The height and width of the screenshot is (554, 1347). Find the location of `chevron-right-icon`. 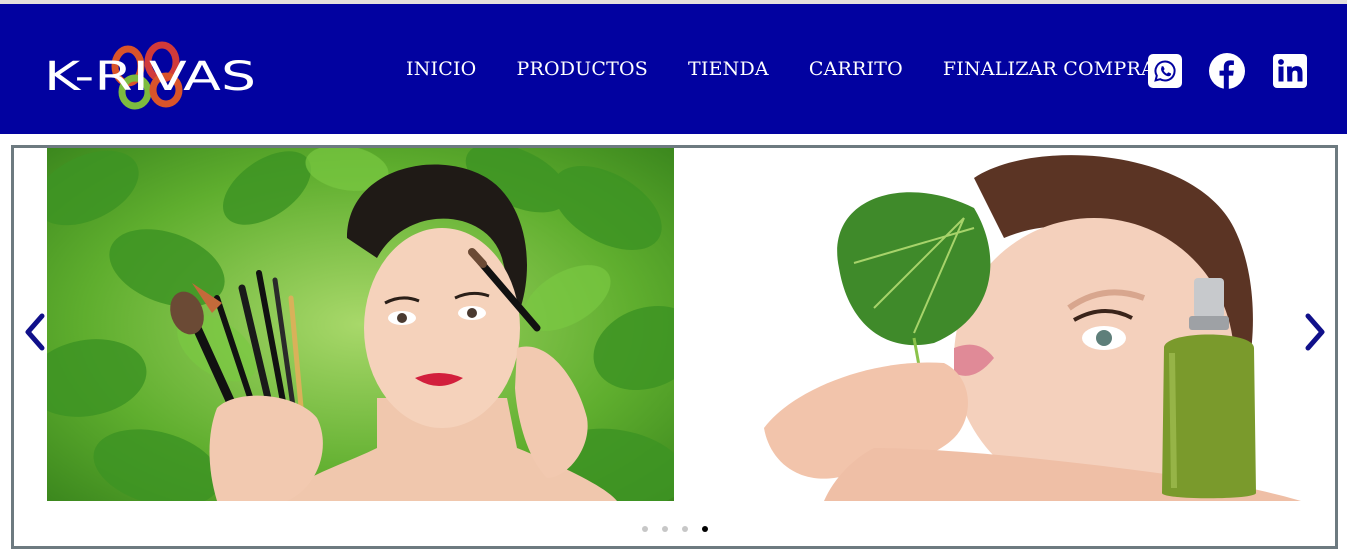

chevron-right-icon is located at coordinates (1315, 332).